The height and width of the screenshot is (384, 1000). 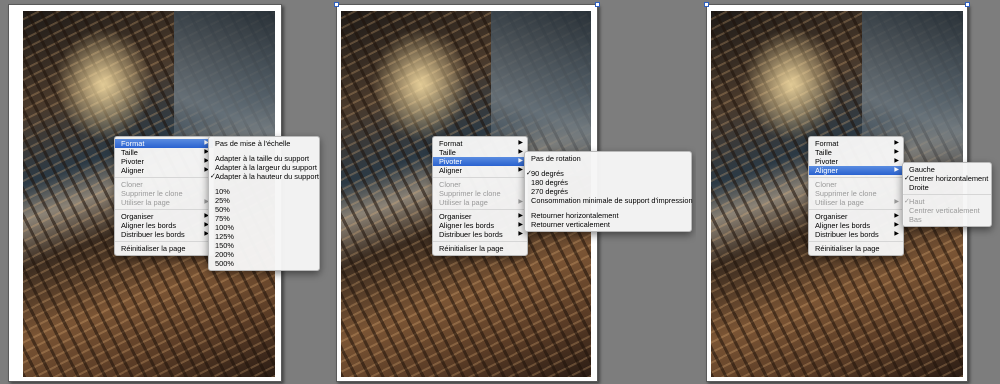 What do you see at coordinates (164, 202) in the screenshot?
I see `menu-item-utiliser-la-page: Utiliser la page ▶` at bounding box center [164, 202].